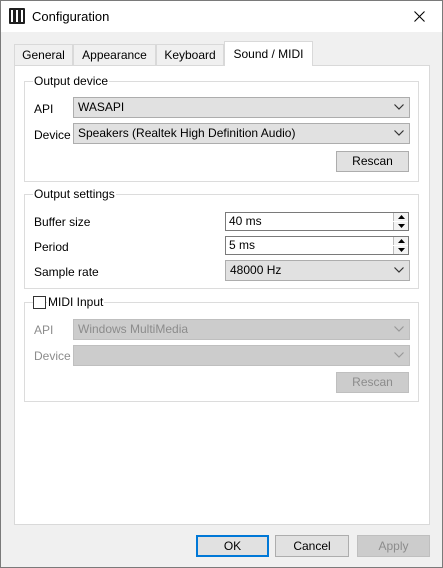  Describe the element at coordinates (312, 546) in the screenshot. I see `cancel-button: Cancel` at that location.